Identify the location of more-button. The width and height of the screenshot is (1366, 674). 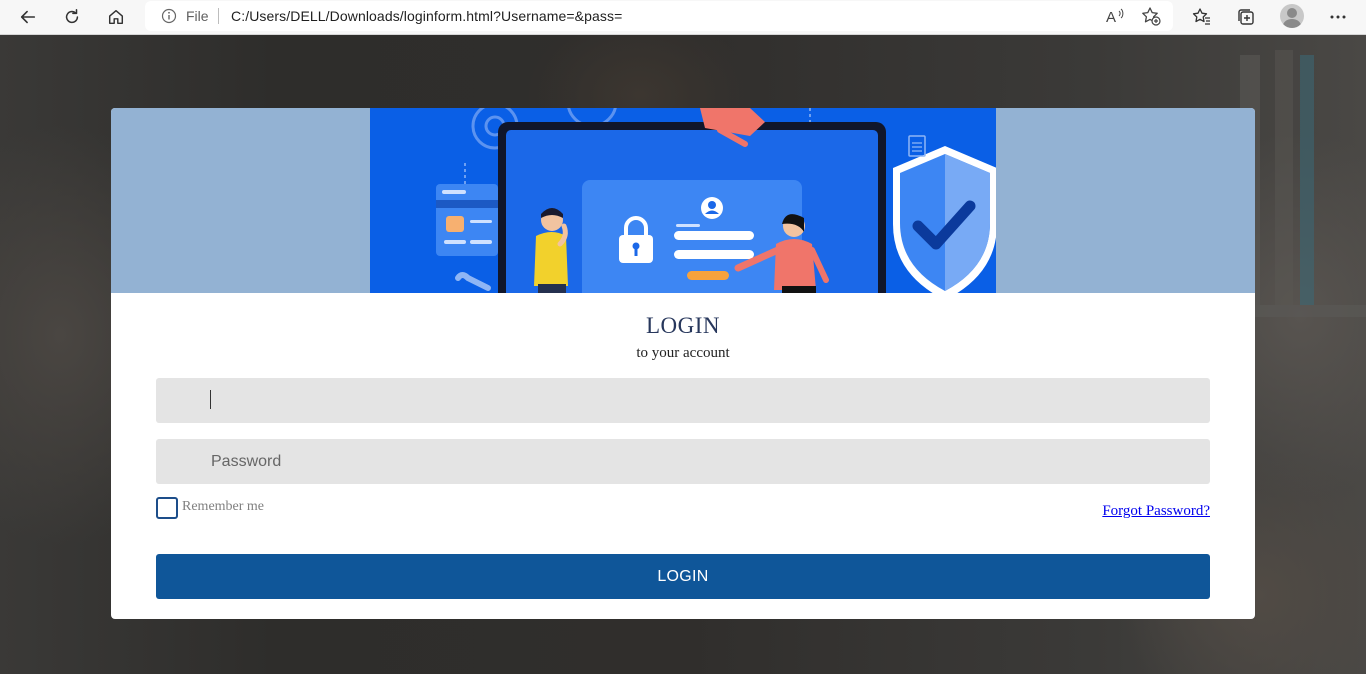
(1338, 17).